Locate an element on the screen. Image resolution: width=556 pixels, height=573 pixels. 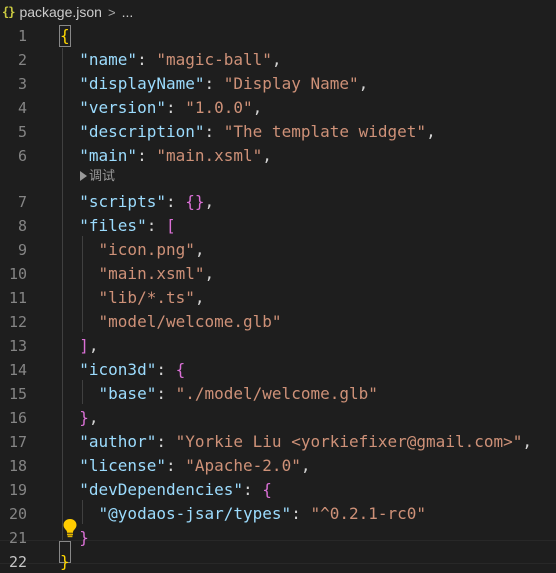
code-token: "Apache-2.0" is located at coordinates (243, 465).